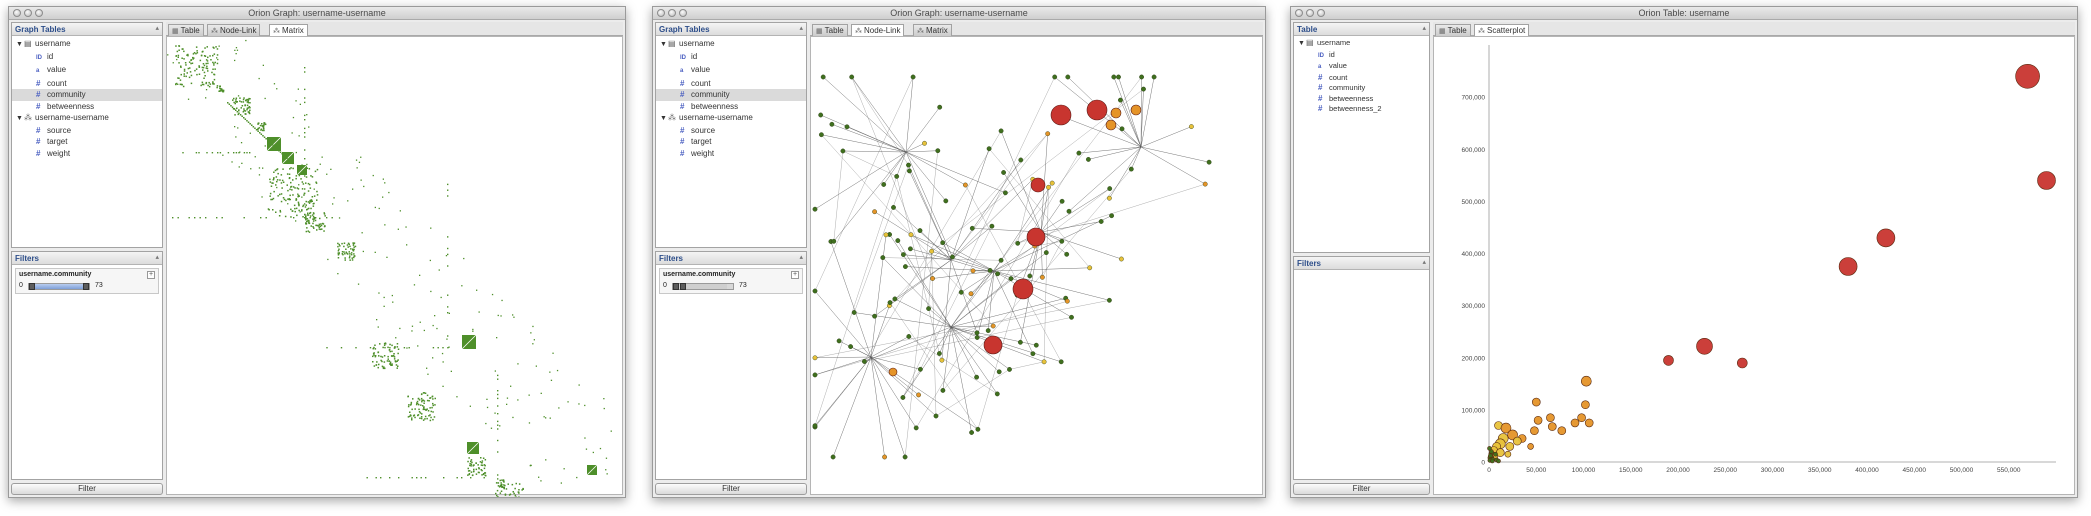 This screenshot has width=2091, height=516. I want to click on number-icon: #, so click(682, 106).